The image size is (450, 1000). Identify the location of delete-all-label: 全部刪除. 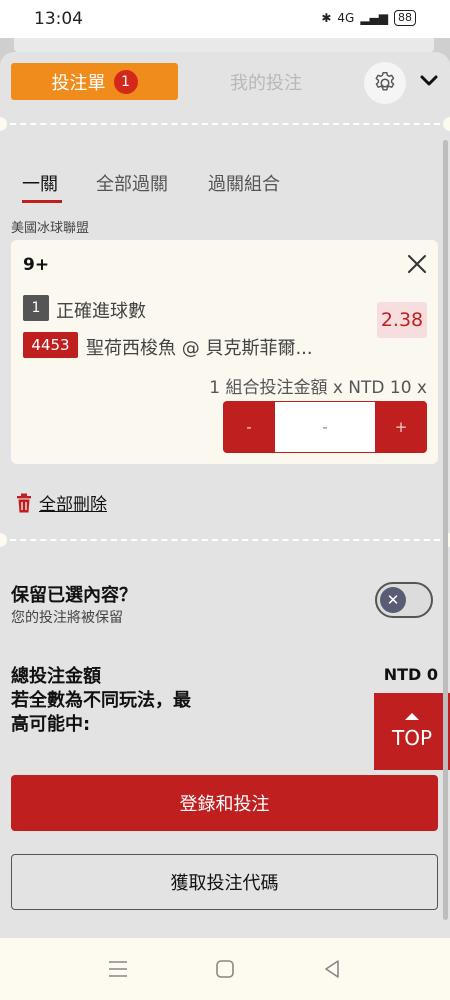
(73, 505).